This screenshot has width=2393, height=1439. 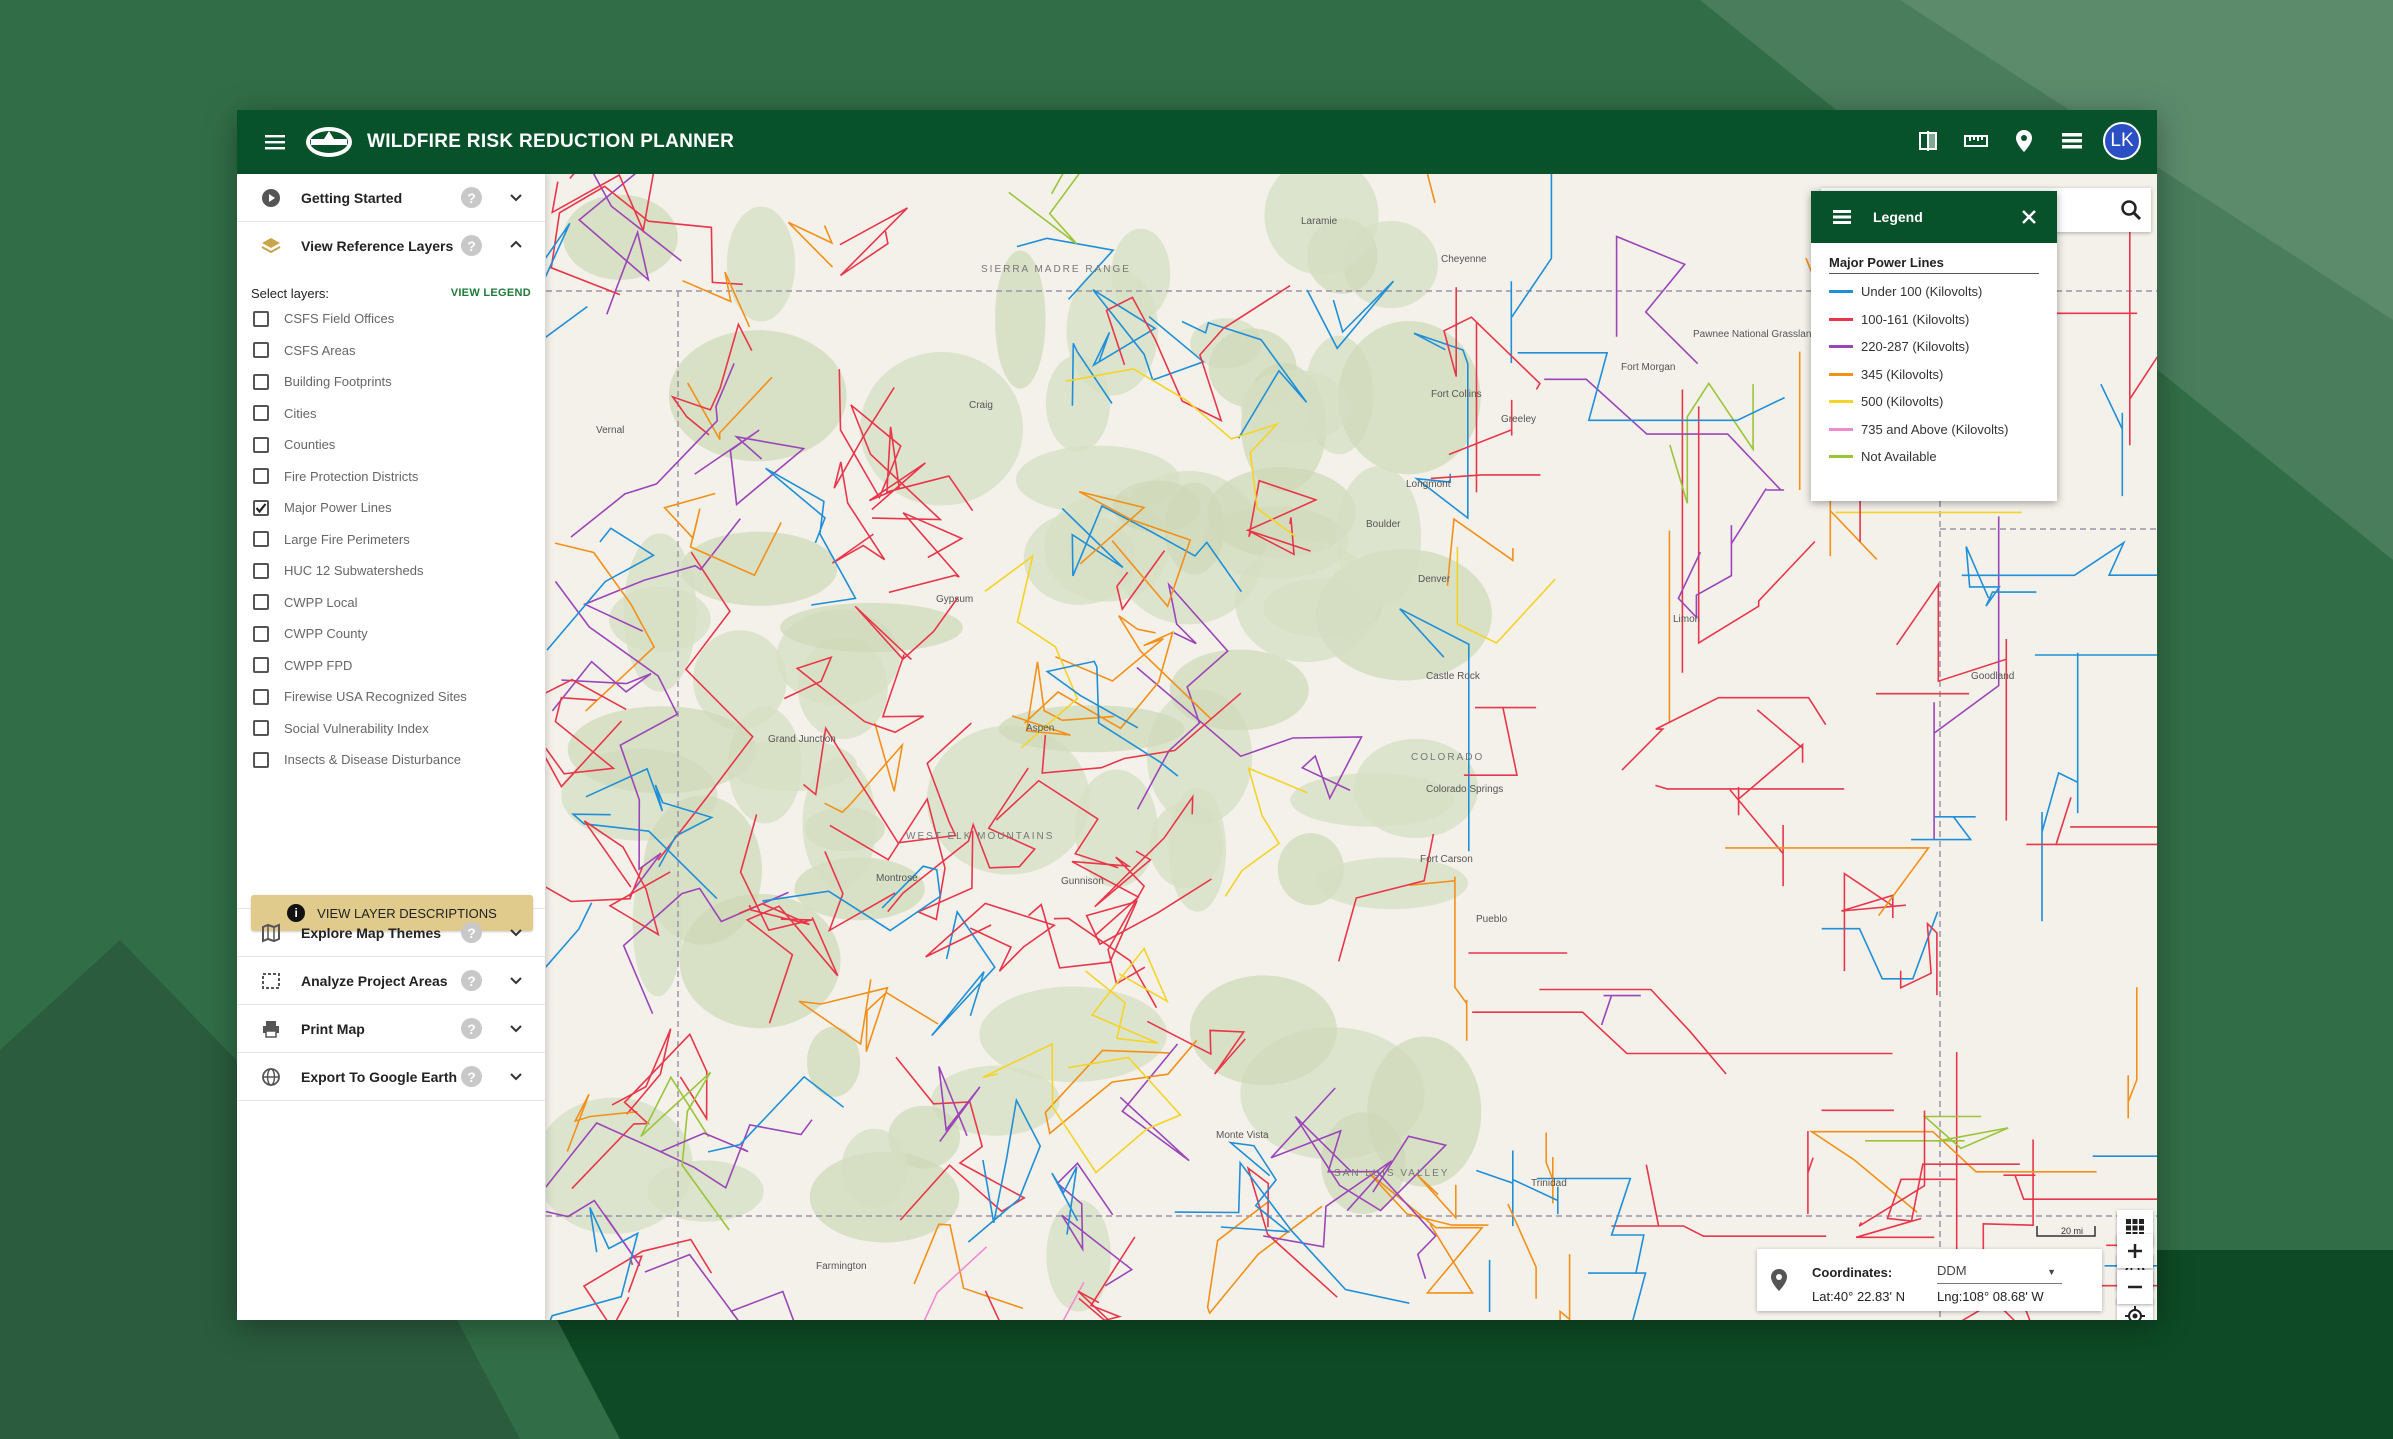 I want to click on map-place-label: Aspen, so click(x=1040, y=728).